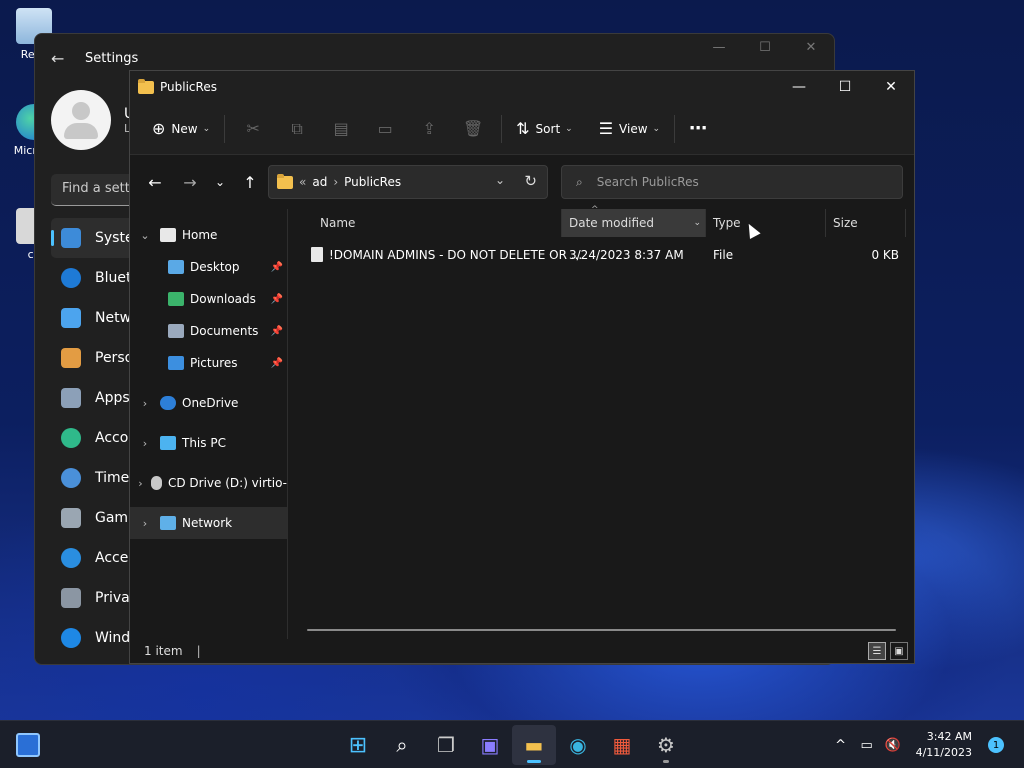 The image size is (1024, 768). What do you see at coordinates (949, 736) in the screenshot?
I see `clock-time: 3:42 AM` at bounding box center [949, 736].